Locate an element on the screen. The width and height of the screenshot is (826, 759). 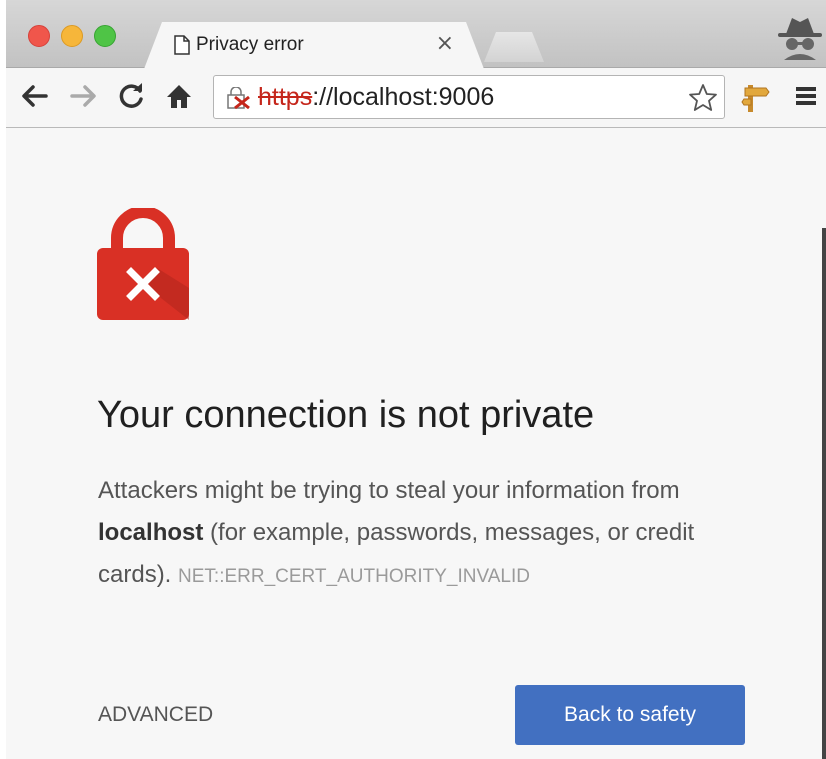
tab-privacy-error: Privacy error × is located at coordinates (314, 45).